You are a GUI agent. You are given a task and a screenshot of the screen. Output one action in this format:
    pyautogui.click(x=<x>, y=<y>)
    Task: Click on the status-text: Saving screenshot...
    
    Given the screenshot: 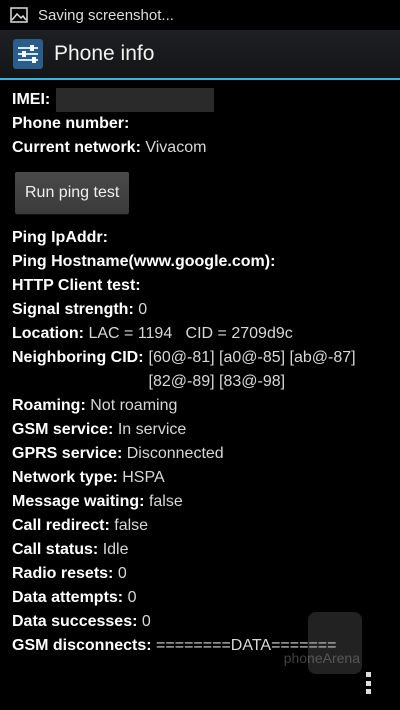 What is the action you would take?
    pyautogui.click(x=106, y=15)
    